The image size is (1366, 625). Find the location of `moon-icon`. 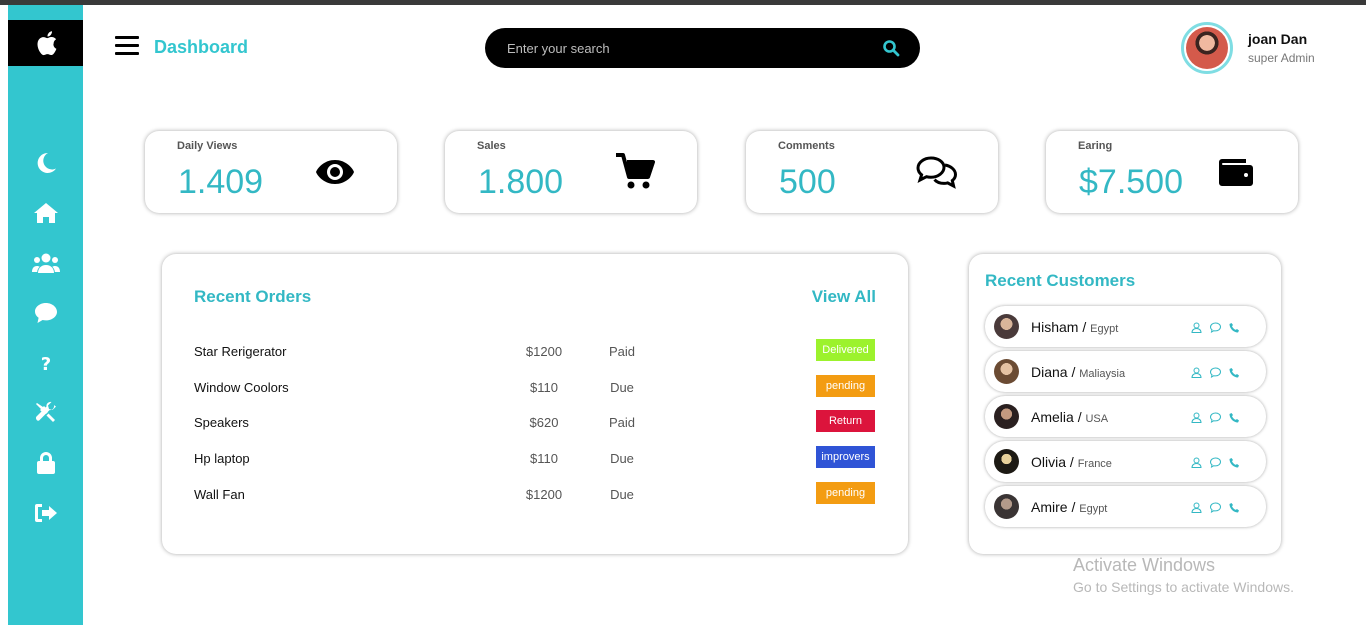

moon-icon is located at coordinates (46, 162).